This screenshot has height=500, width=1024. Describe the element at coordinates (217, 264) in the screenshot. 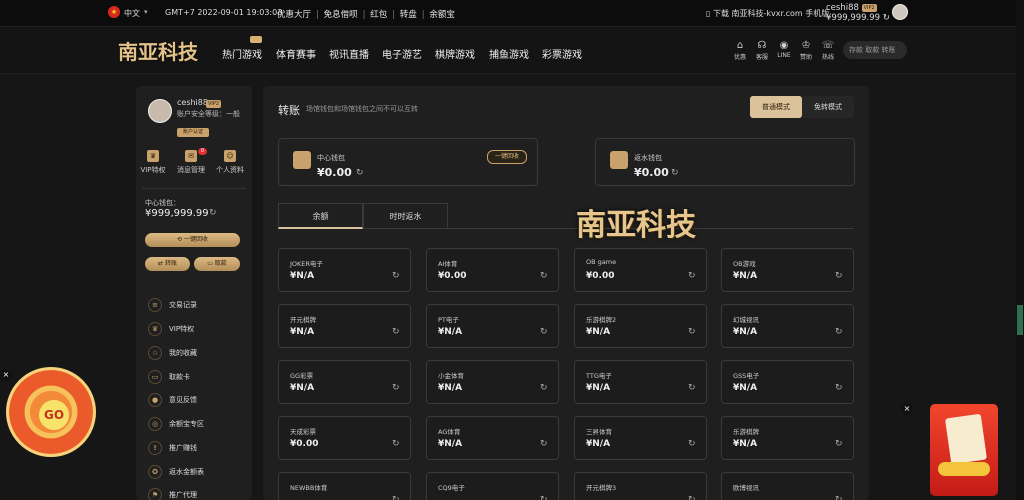

I see `withdraw-button: ▭ 取款` at that location.